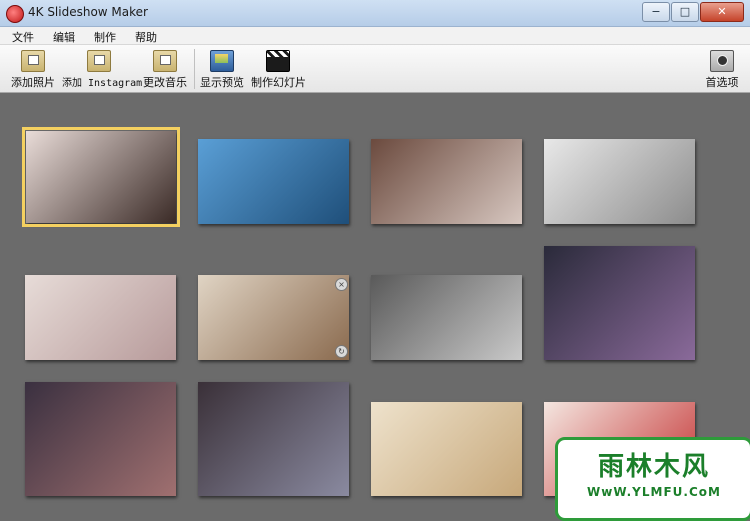 This screenshot has width=750, height=521. Describe the element at coordinates (375, 13) in the screenshot. I see `title-bar: 4K Slideshow Maker − □ ✕` at that location.